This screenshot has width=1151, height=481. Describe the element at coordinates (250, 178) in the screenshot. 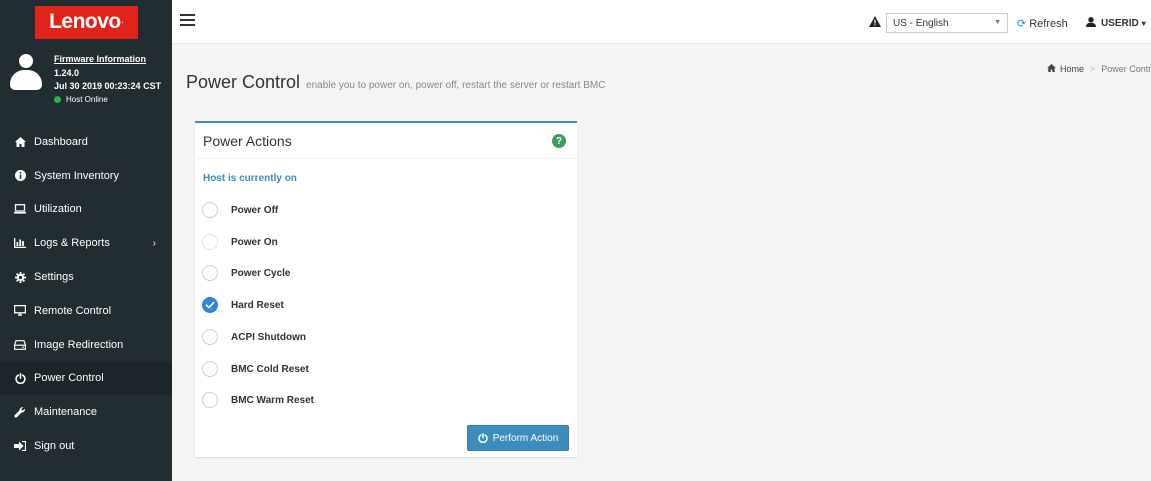

I see `host-power-status: Host is currently on` at that location.